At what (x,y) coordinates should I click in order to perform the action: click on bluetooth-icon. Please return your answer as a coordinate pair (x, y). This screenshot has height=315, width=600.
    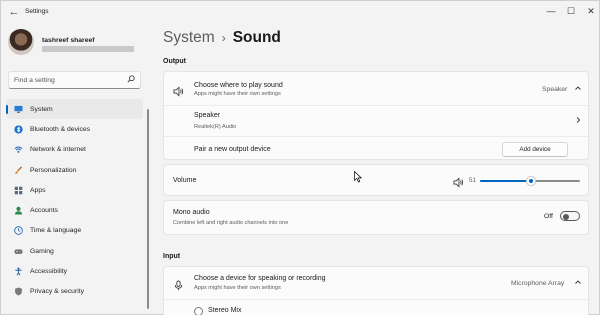
    Looking at the image, I should click on (18, 129).